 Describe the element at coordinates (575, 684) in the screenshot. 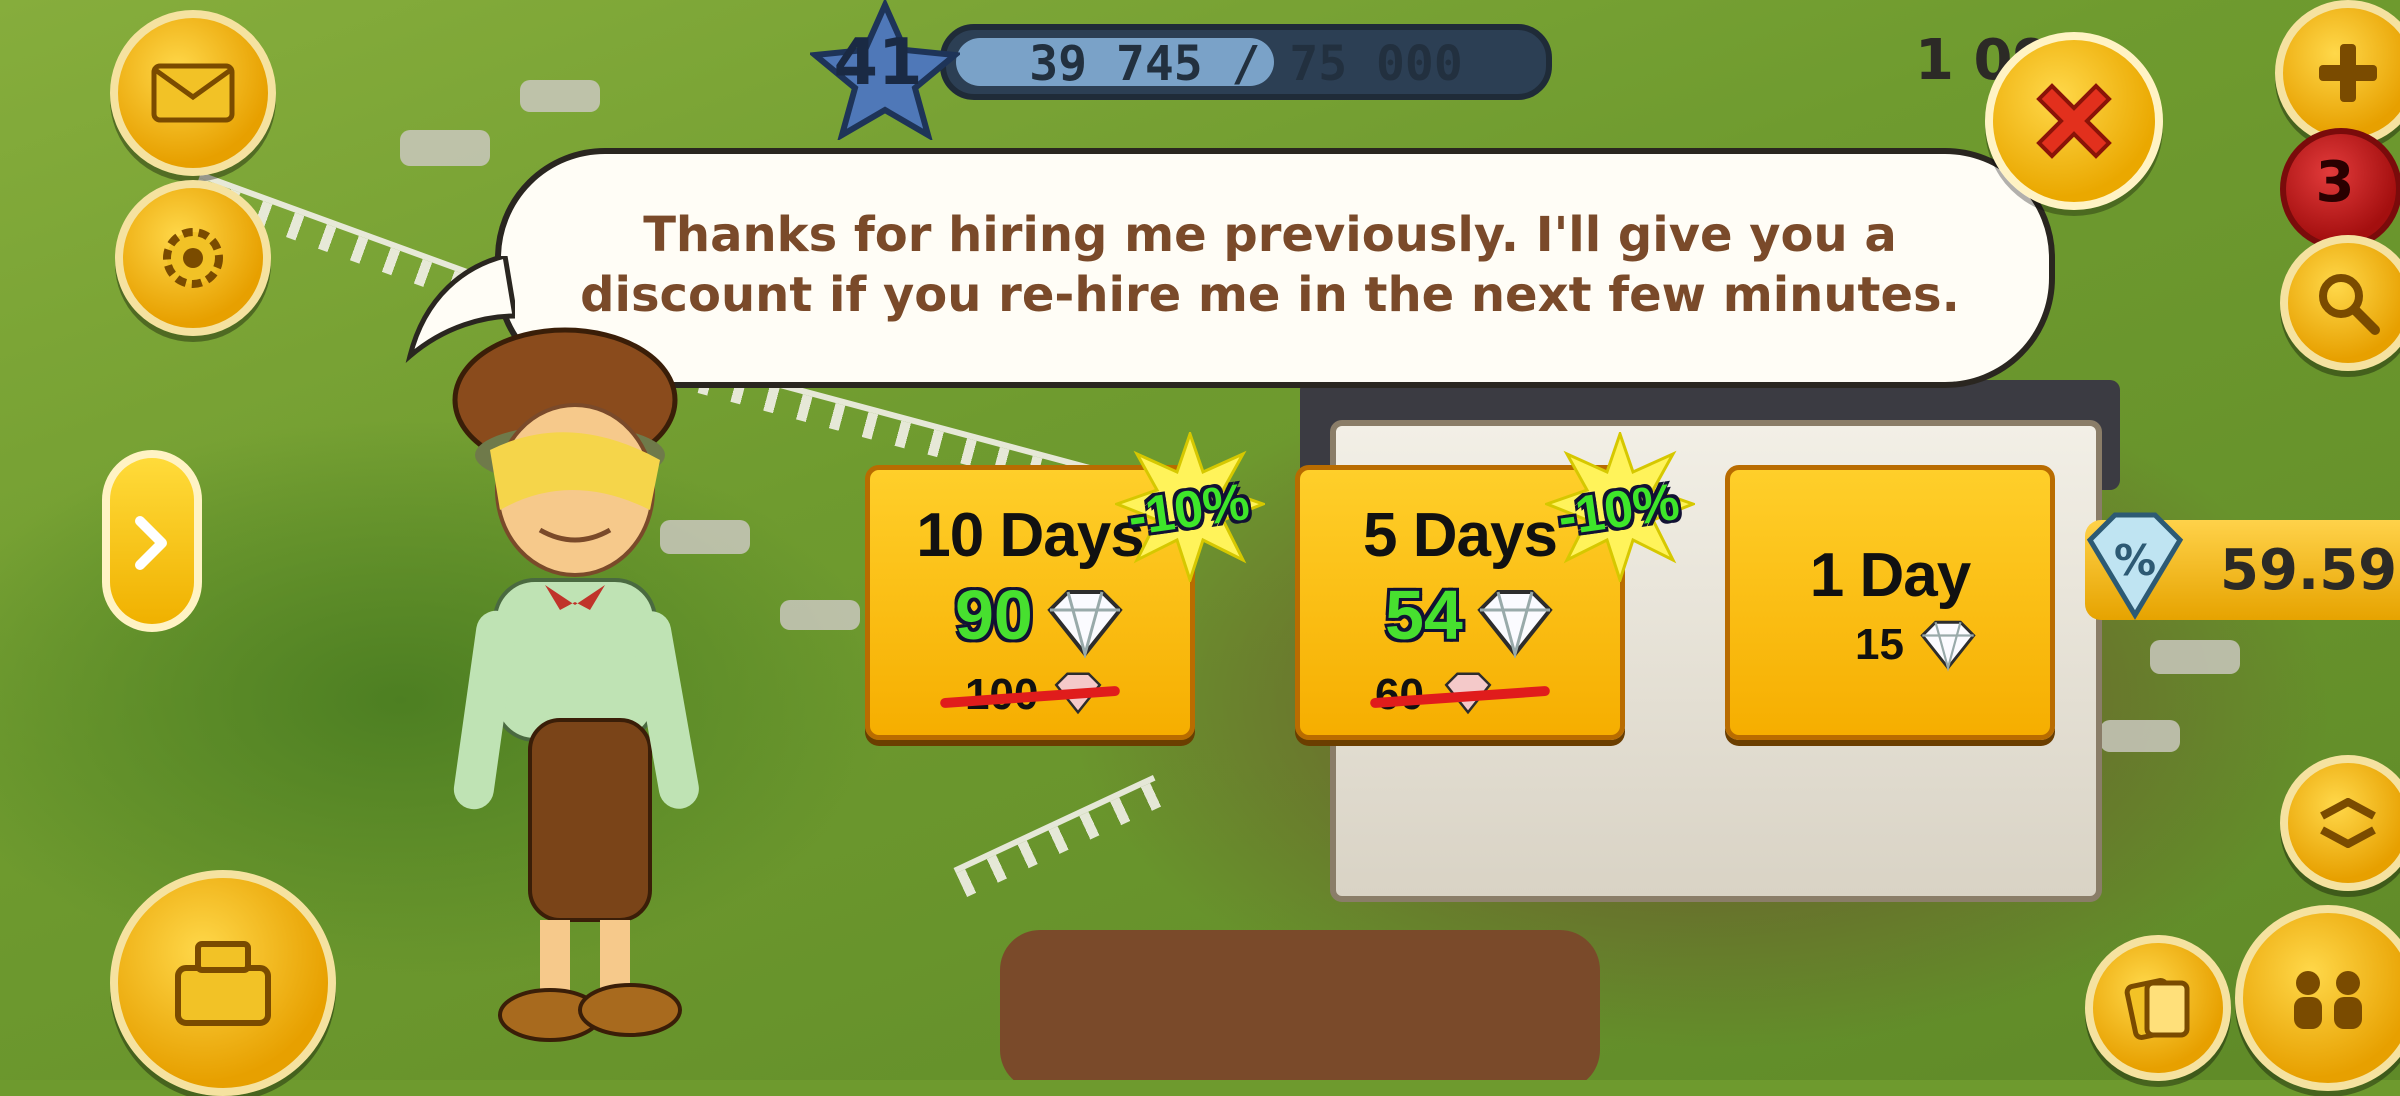

I see `worker-character` at that location.